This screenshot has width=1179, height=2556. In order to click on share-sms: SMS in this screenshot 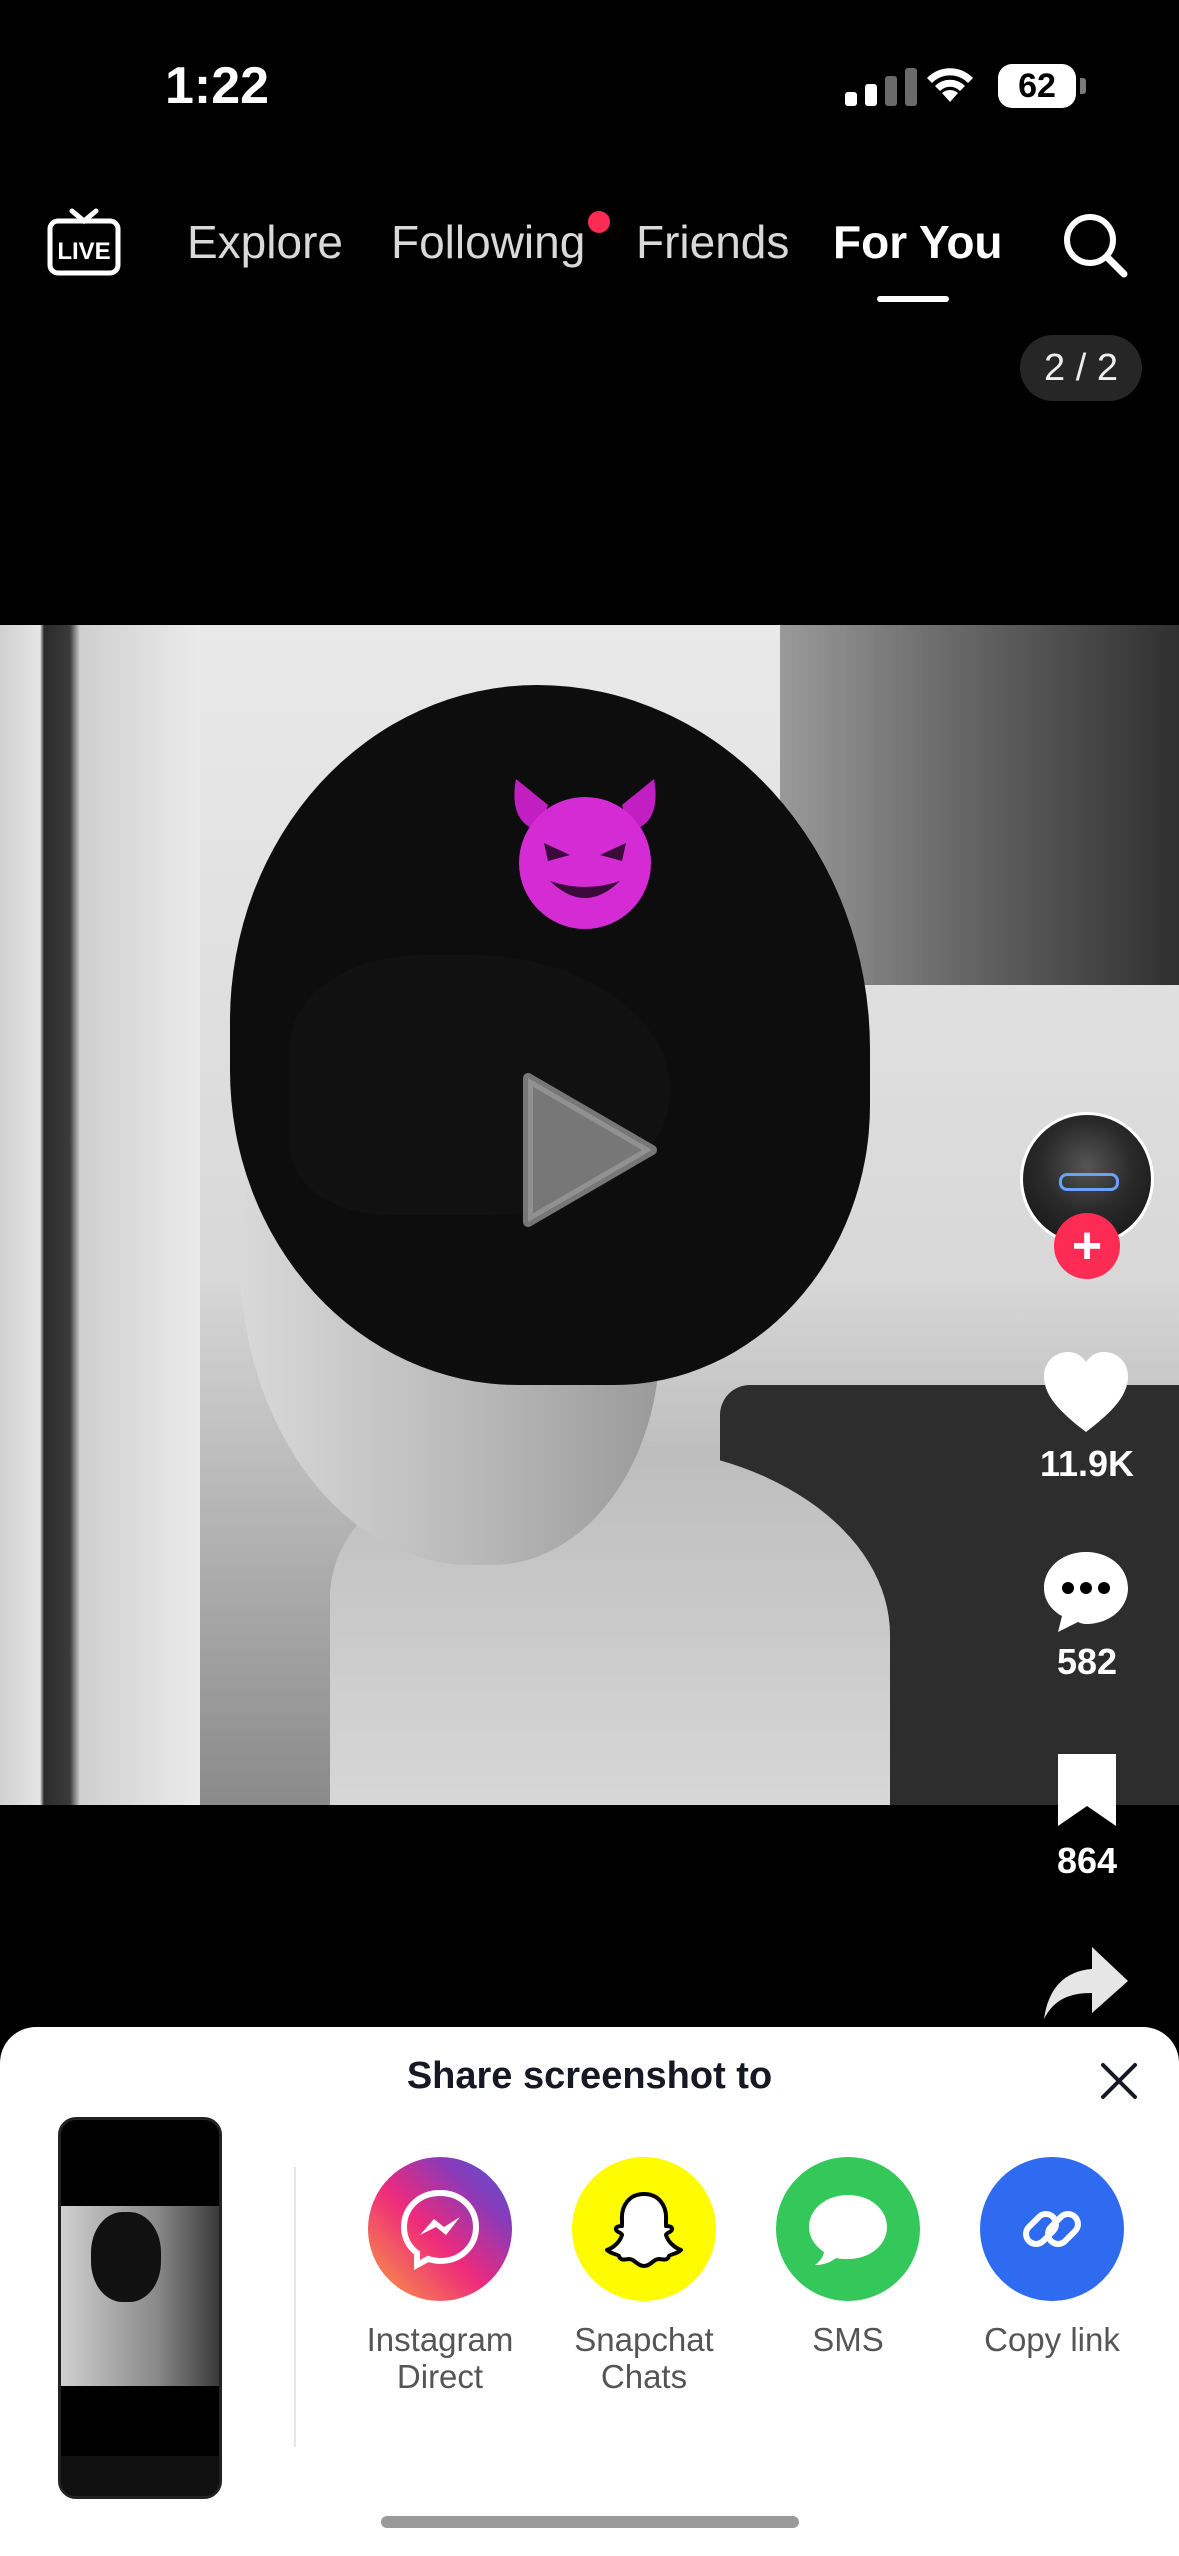, I will do `click(848, 2257)`.